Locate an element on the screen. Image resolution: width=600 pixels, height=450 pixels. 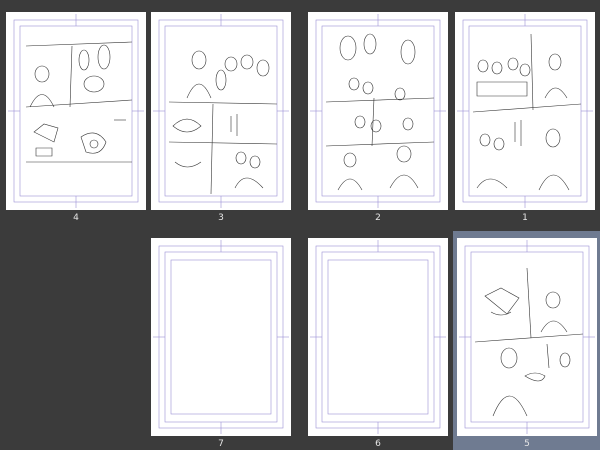
page-number-label: 3 is located at coordinates (221, 218).